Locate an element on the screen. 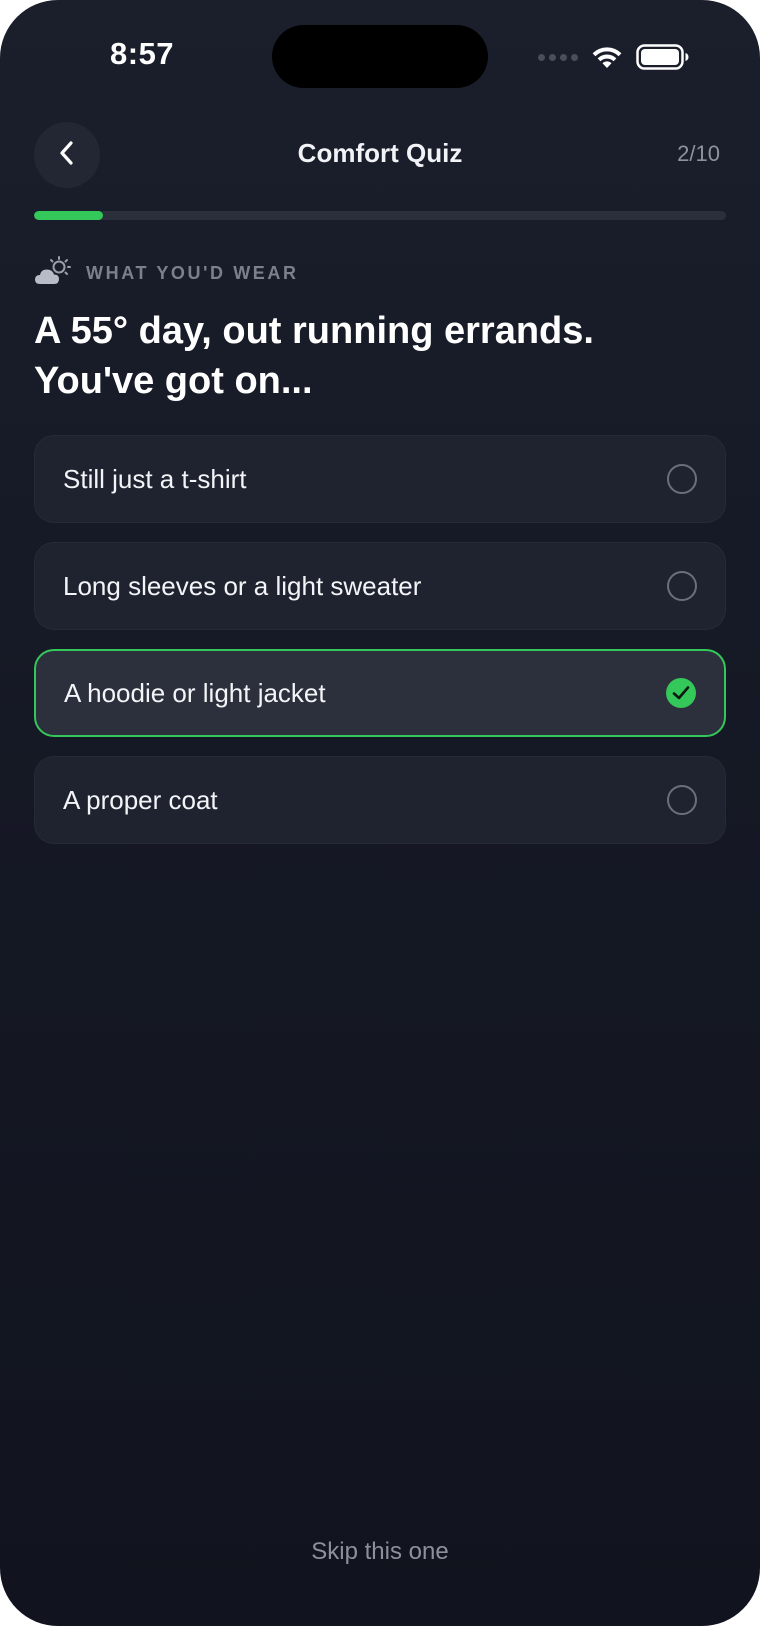 This screenshot has width=760, height=1626. cellular-signal-icon is located at coordinates (558, 57).